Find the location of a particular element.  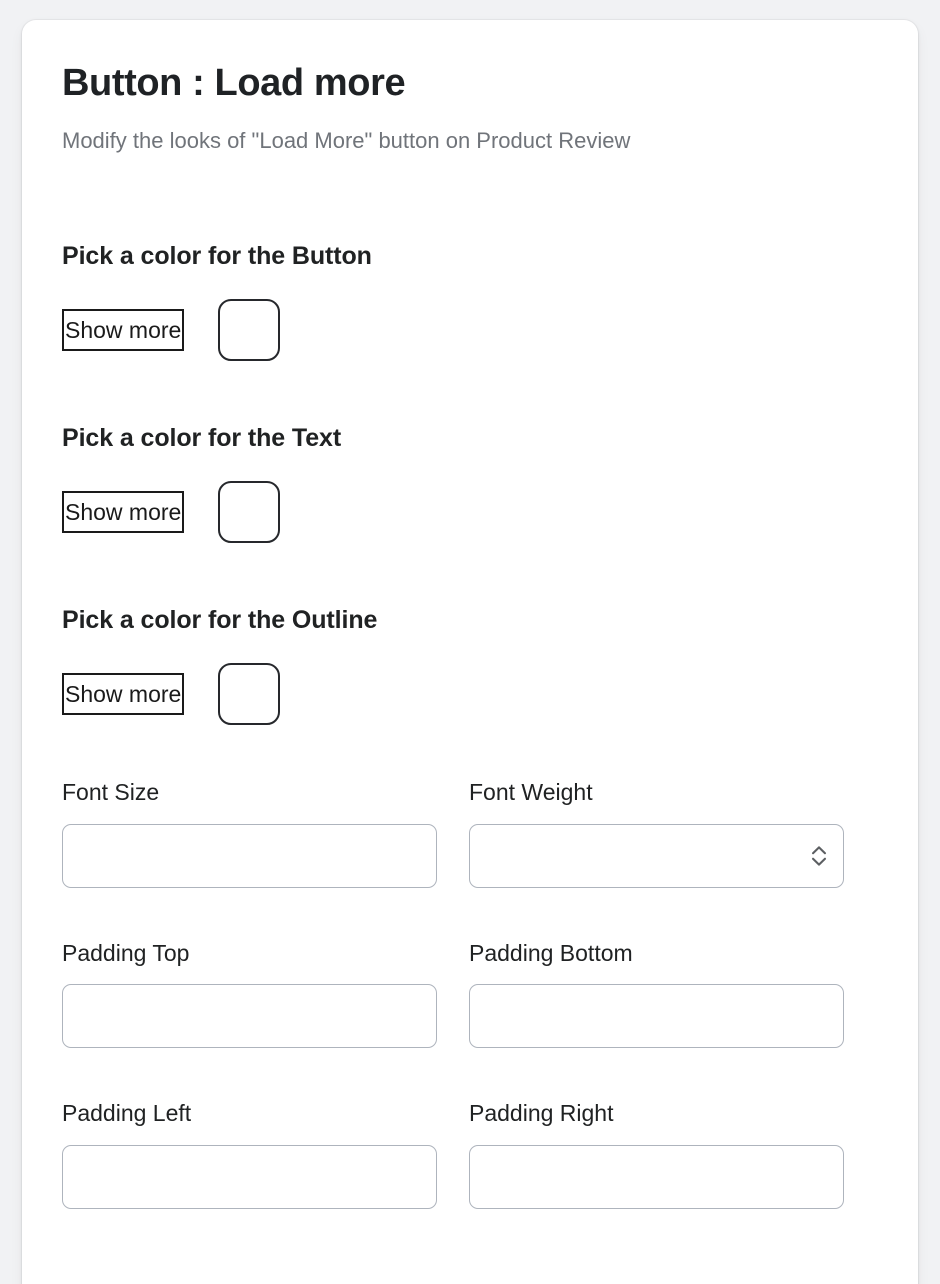

padding-top-input is located at coordinates (249, 1016).